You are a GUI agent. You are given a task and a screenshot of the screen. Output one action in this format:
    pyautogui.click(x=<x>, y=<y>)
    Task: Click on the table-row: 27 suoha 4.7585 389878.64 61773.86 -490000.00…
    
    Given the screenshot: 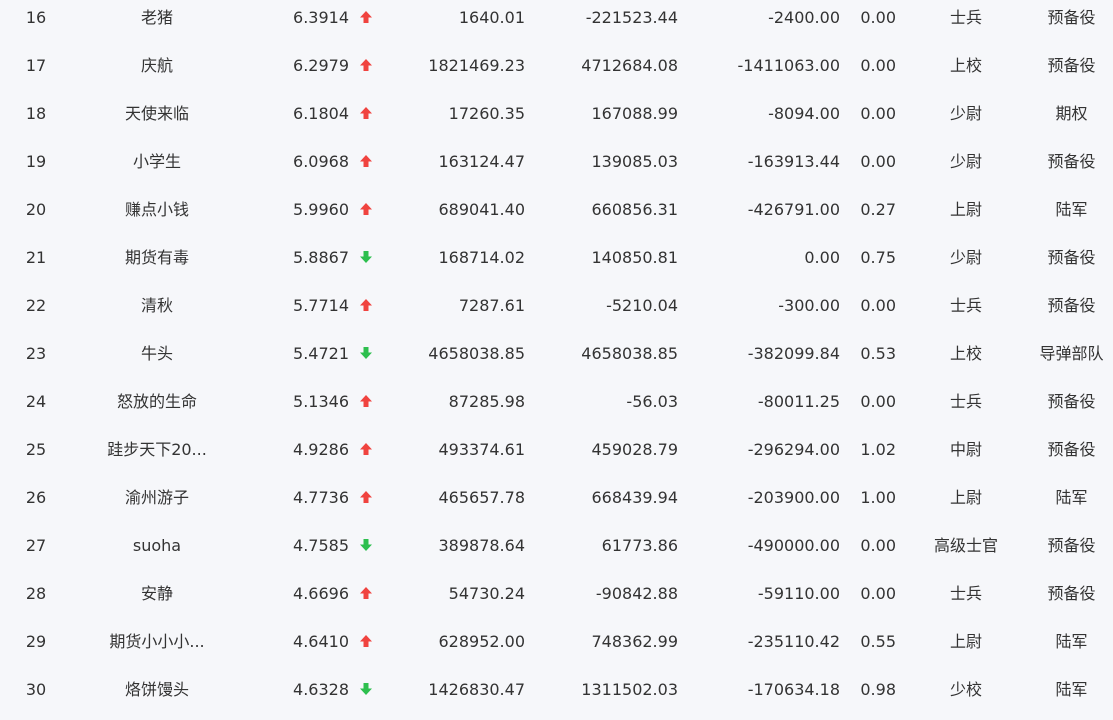 What is the action you would take?
    pyautogui.click(x=556, y=552)
    